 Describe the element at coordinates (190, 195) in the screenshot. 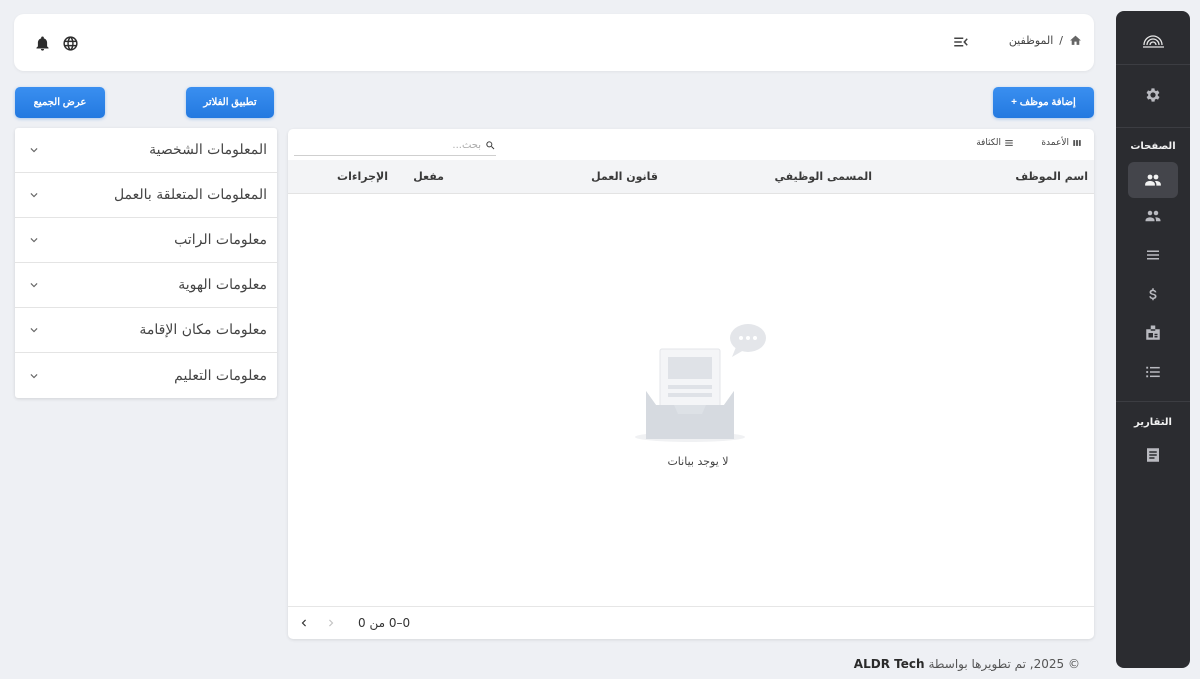

I see `filter-accordion-label: المعلومات المتعلقة بالعمل` at that location.